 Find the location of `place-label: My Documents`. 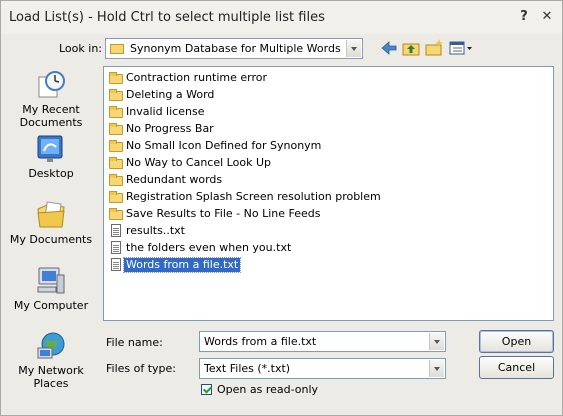

place-label: My Documents is located at coordinates (51, 239).